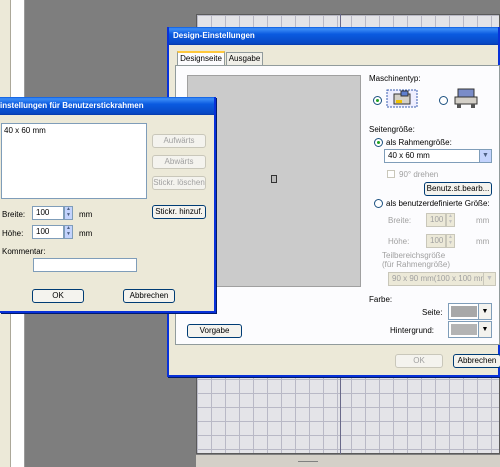 Image resolution: width=500 pixels, height=467 pixels. What do you see at coordinates (450, 241) in the screenshot?
I see `custom-height-spinner: ▲ ▼` at bounding box center [450, 241].